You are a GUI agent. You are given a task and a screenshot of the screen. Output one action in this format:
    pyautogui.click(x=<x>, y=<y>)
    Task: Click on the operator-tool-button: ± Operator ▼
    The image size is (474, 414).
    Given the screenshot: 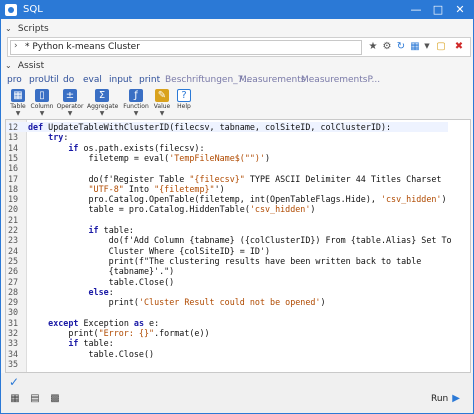 What is the action you would take?
    pyautogui.click(x=70, y=104)
    